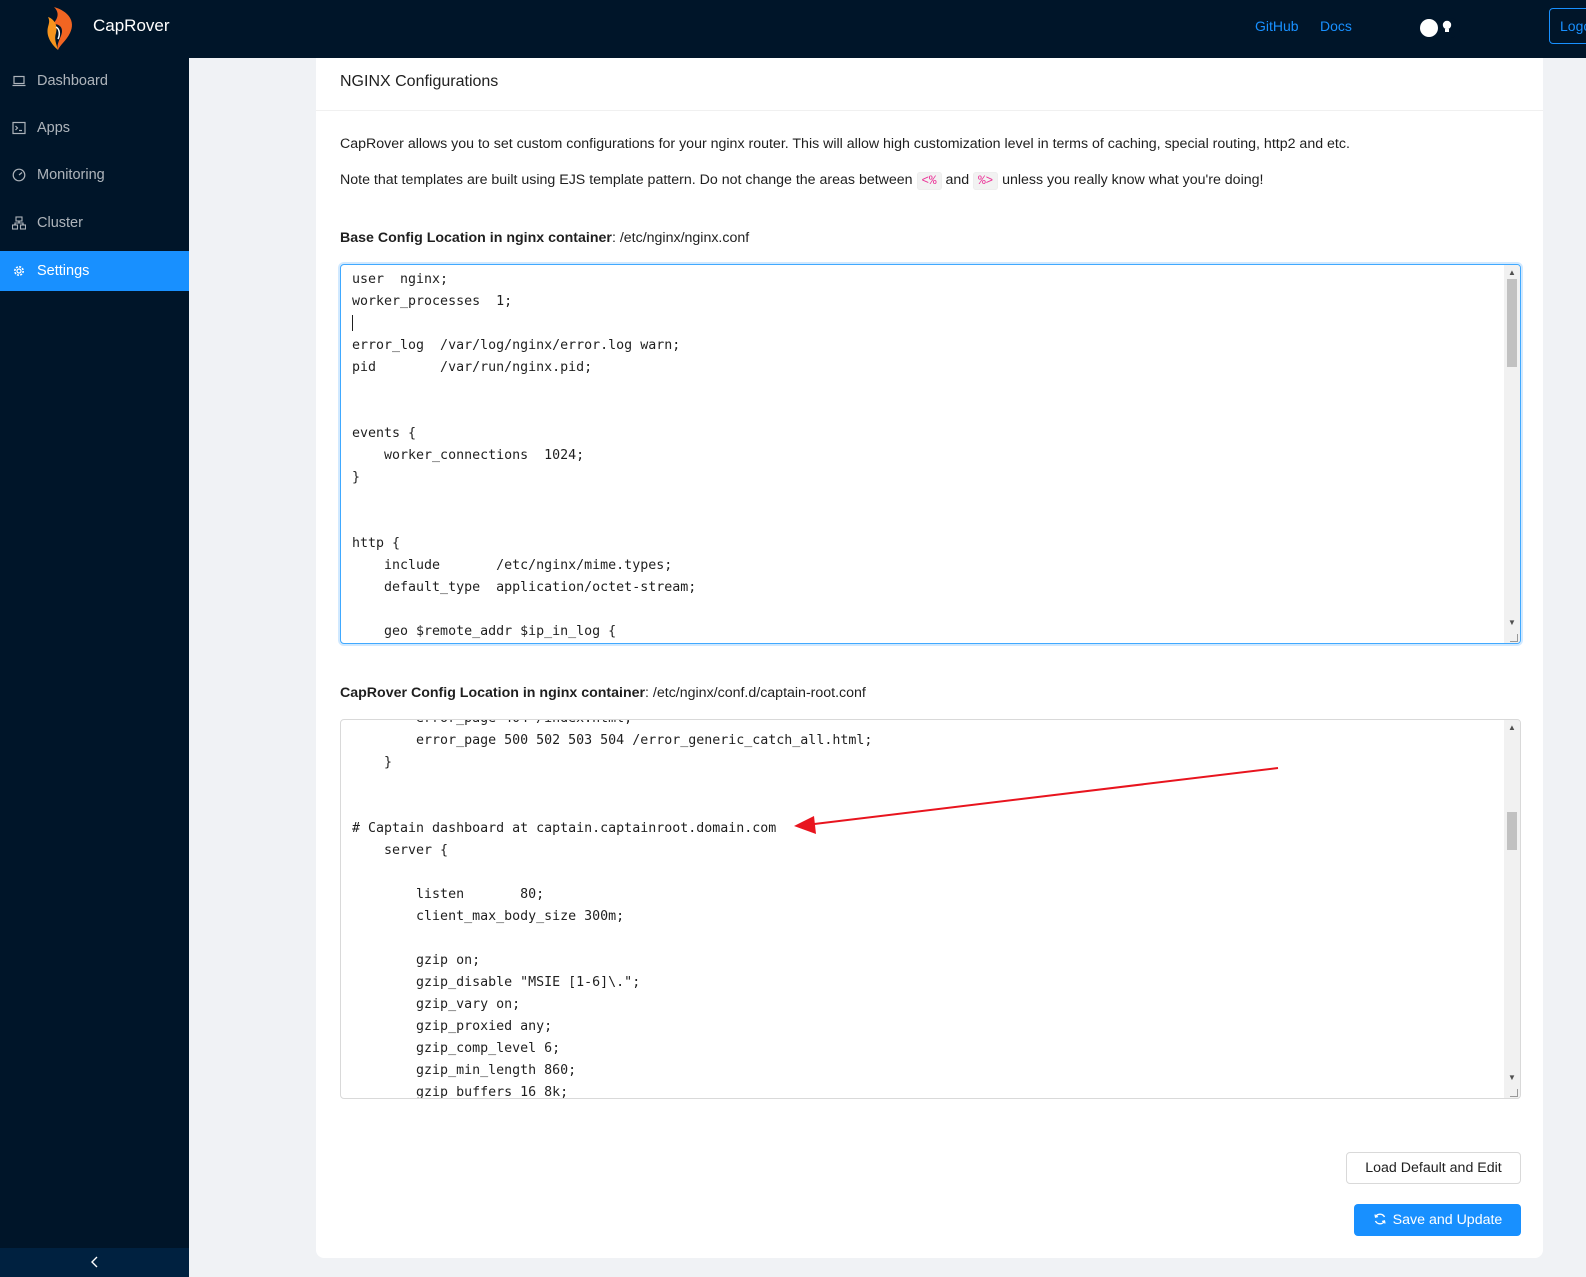 This screenshot has width=1586, height=1277. I want to click on docs-link: Docs, so click(1336, 26).